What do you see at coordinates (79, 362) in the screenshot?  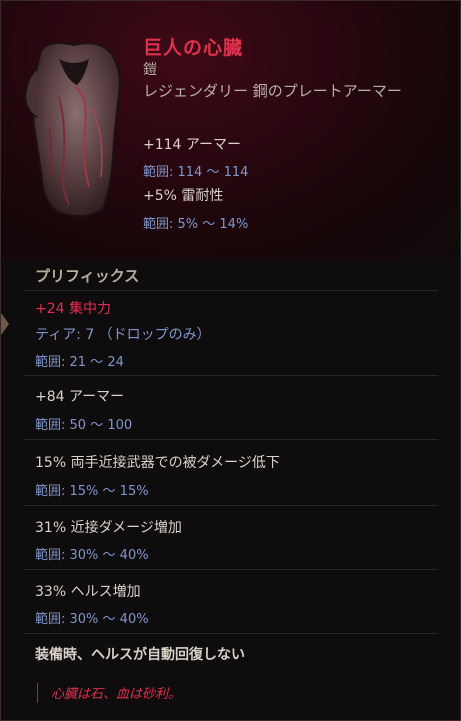 I see `prefix-primary-range: 範囲: 21 〜 24` at bounding box center [79, 362].